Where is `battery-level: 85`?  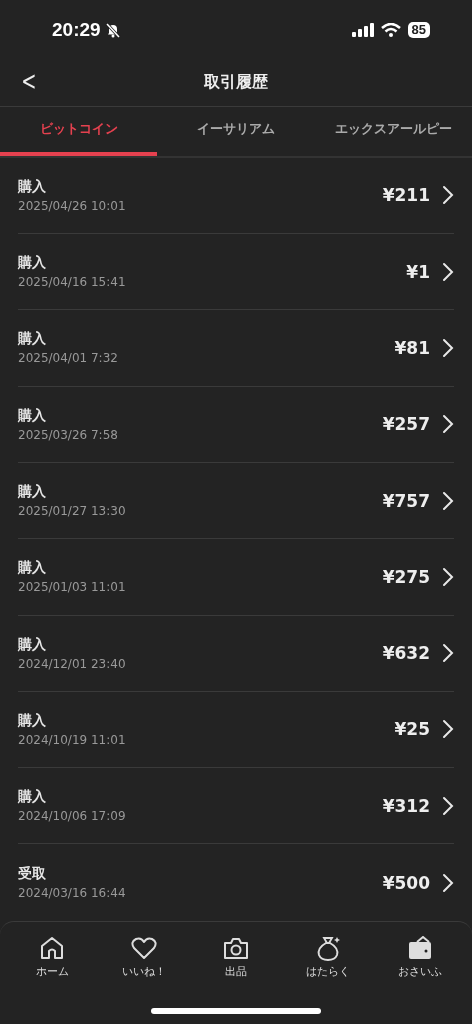 battery-level: 85 is located at coordinates (418, 30).